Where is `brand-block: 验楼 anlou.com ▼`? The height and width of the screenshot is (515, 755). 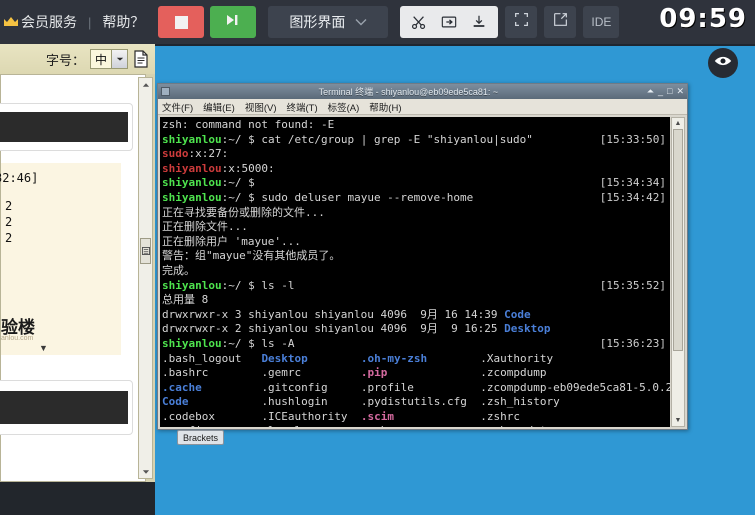
brand-block: 验楼 anlou.com ▼ is located at coordinates (61, 320).